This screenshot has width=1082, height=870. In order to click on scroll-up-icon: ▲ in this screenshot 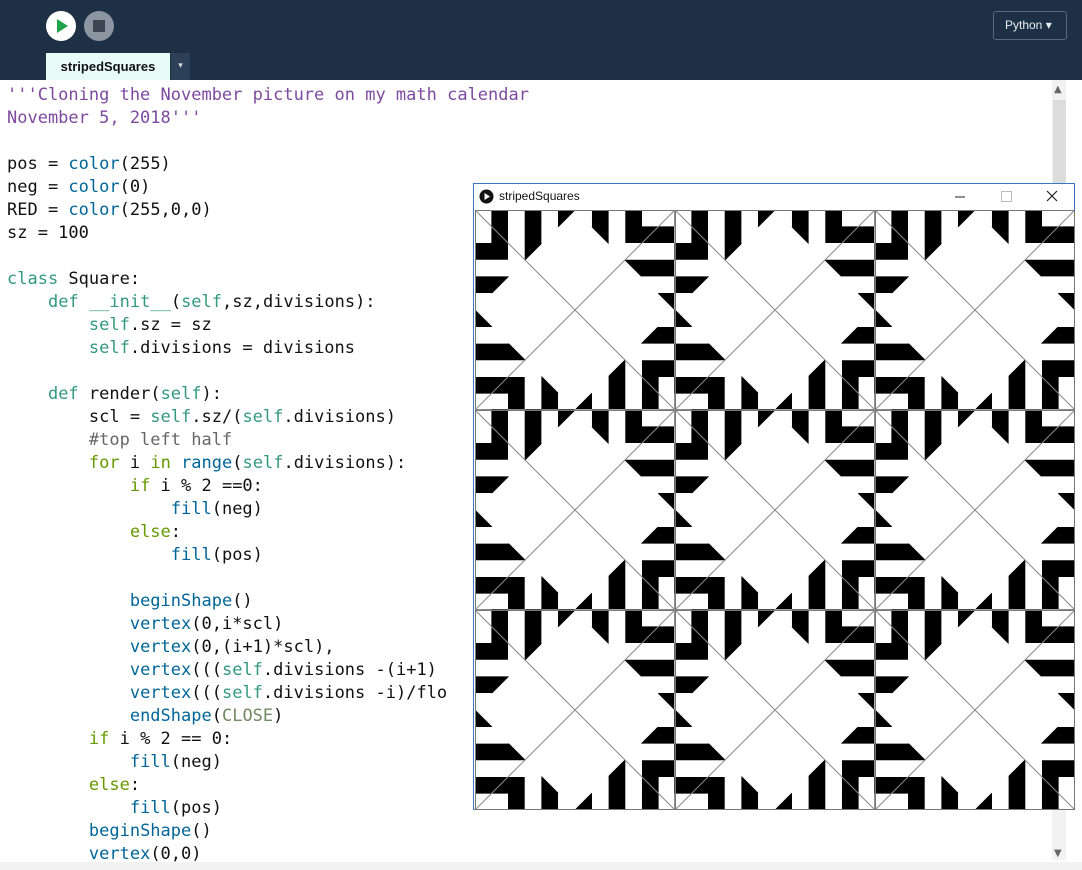, I will do `click(1058, 89)`.